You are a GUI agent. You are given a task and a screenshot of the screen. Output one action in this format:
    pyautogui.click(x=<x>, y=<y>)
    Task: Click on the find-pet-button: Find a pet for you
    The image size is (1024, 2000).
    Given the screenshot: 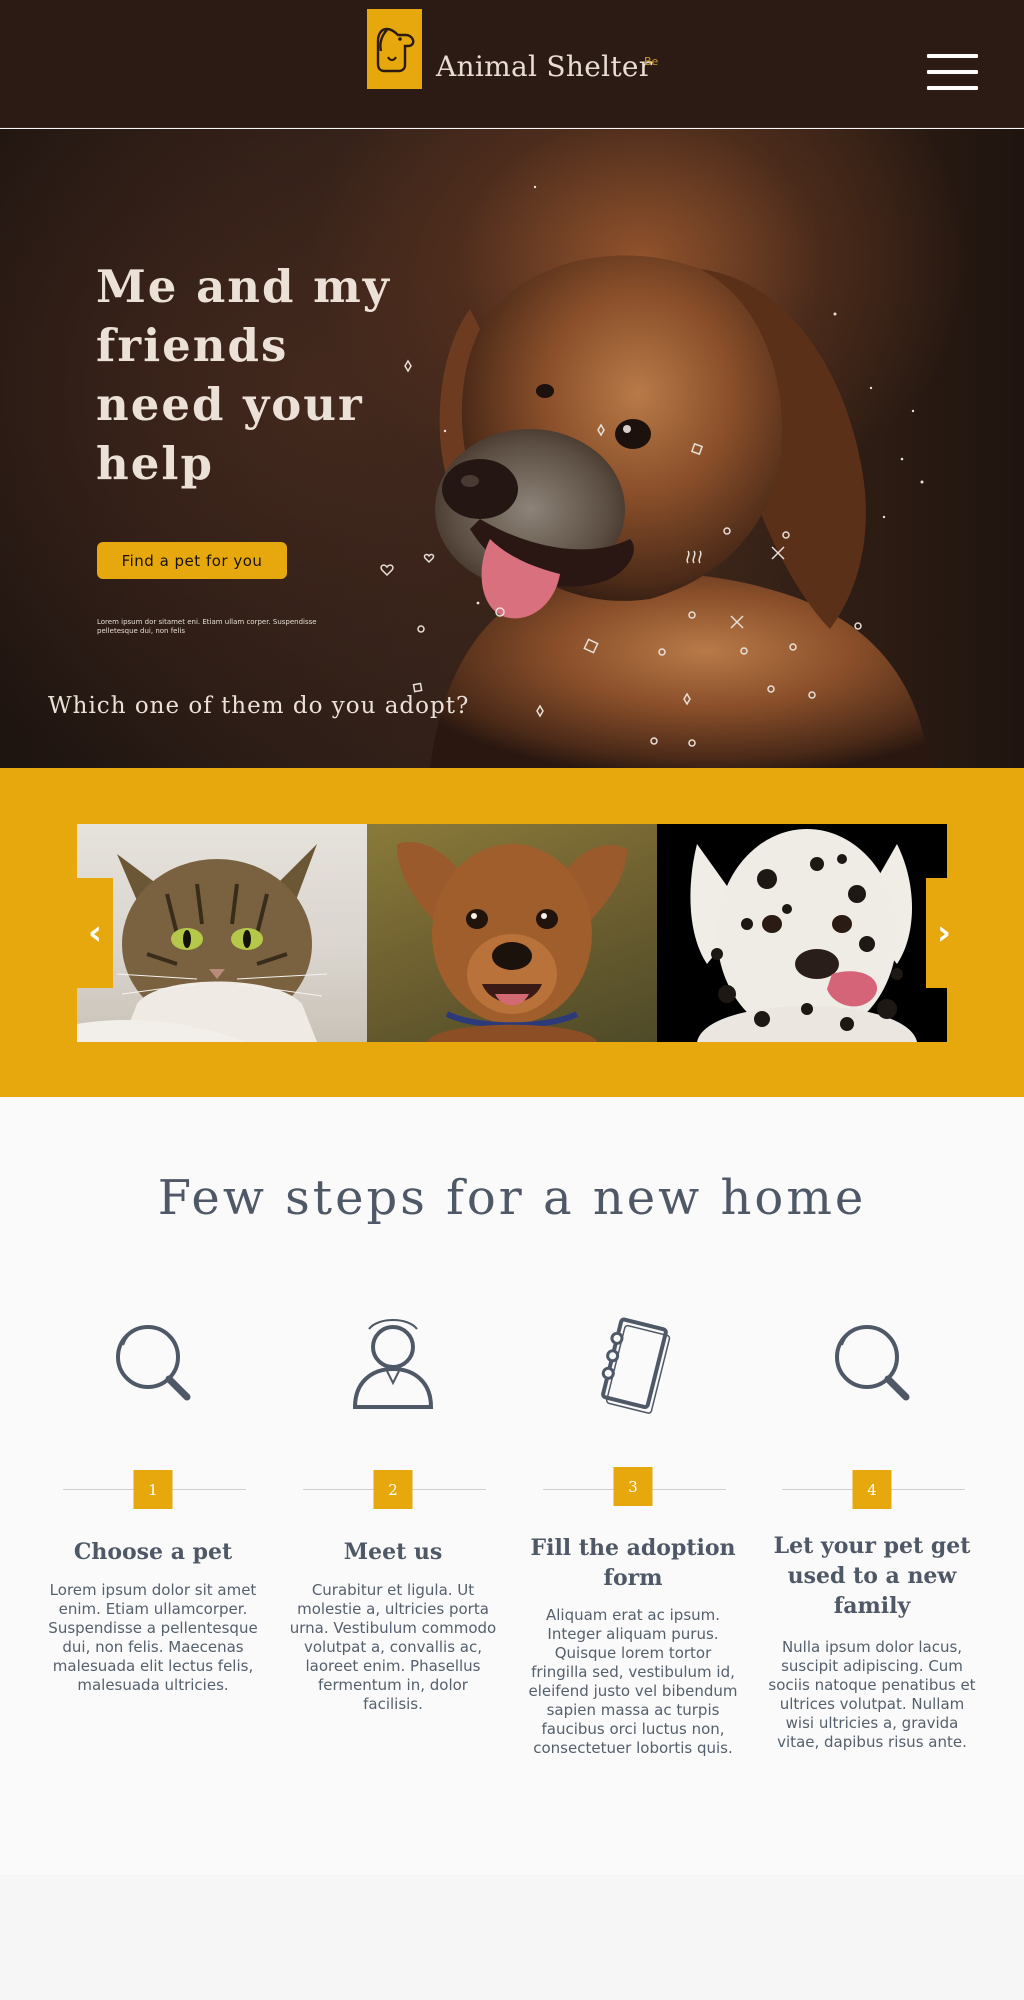 What is the action you would take?
    pyautogui.click(x=192, y=560)
    